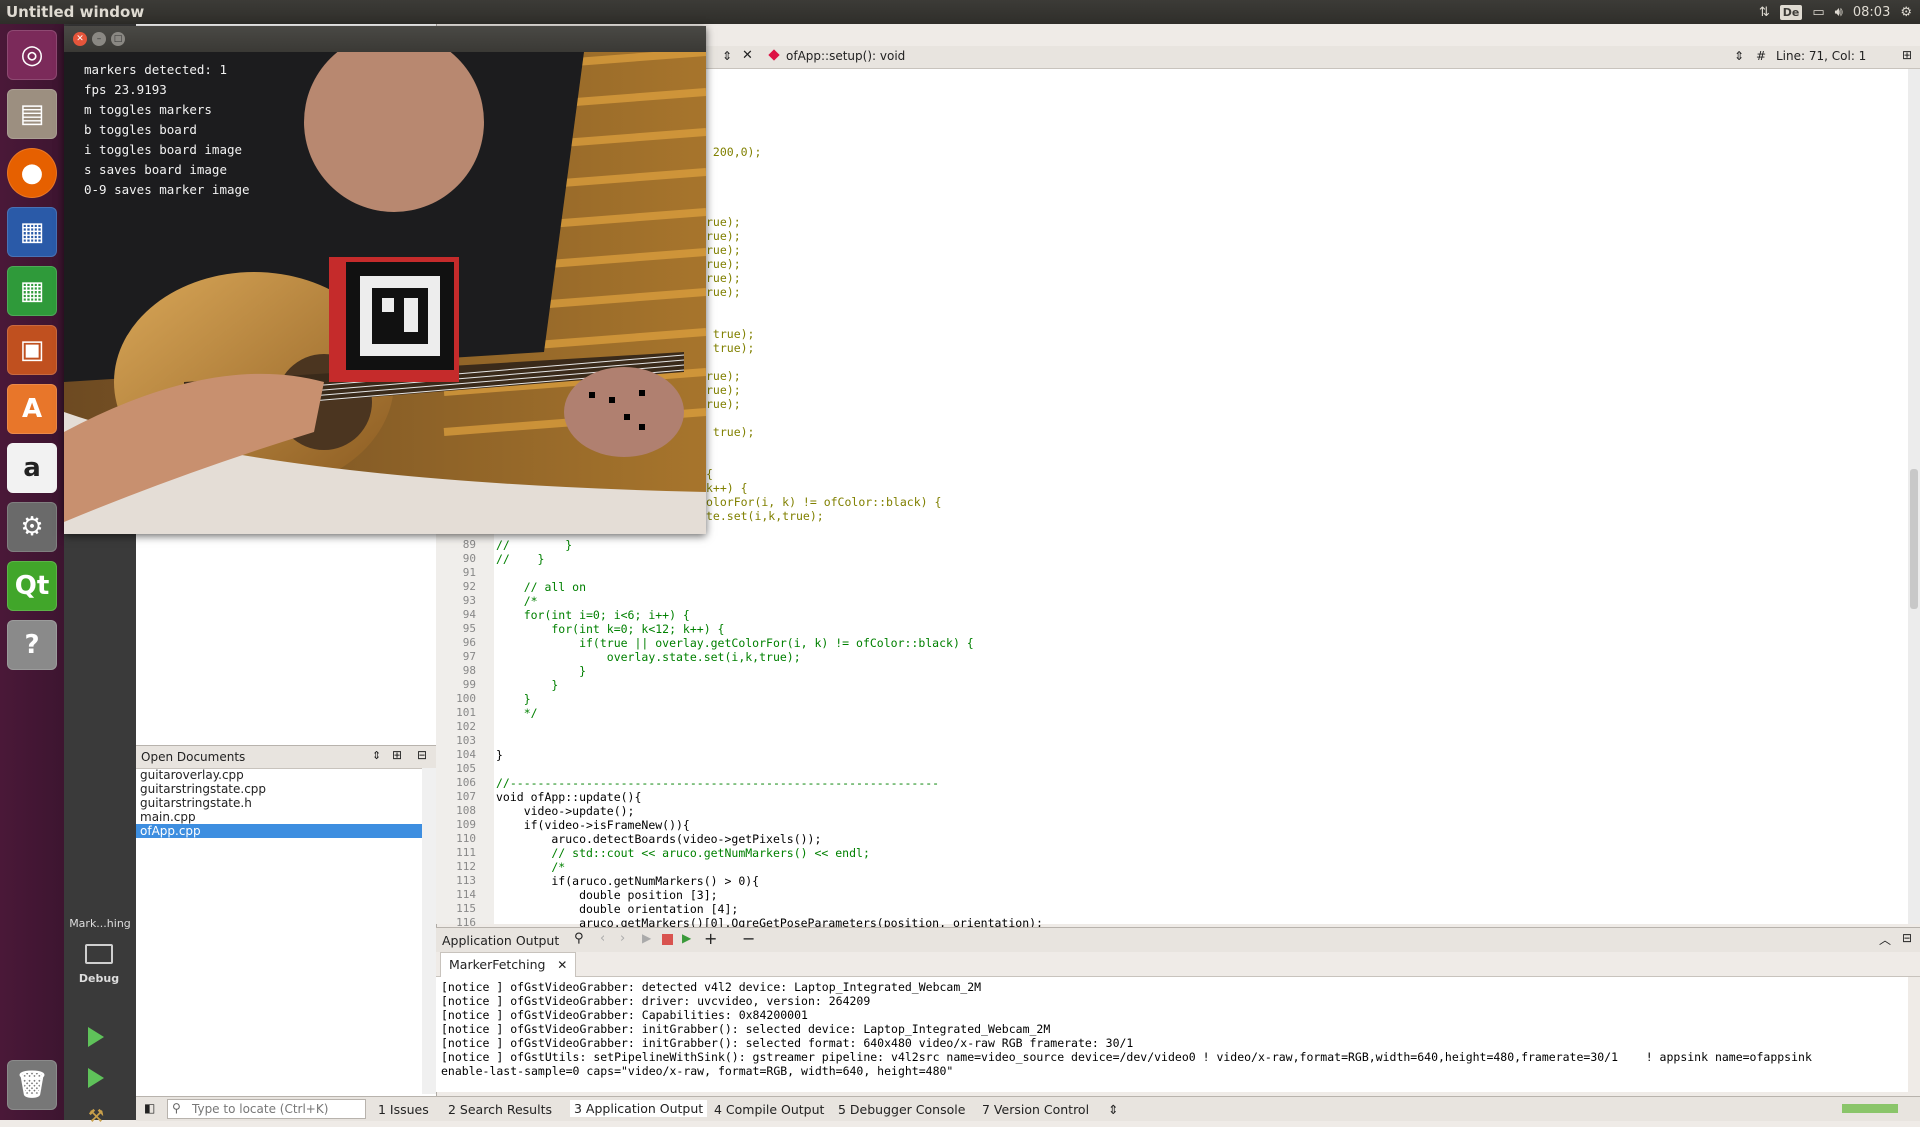 The image size is (1920, 1127). Describe the element at coordinates (32, 586) in the screenshot. I see `qt-creator-icon: Qt` at that location.